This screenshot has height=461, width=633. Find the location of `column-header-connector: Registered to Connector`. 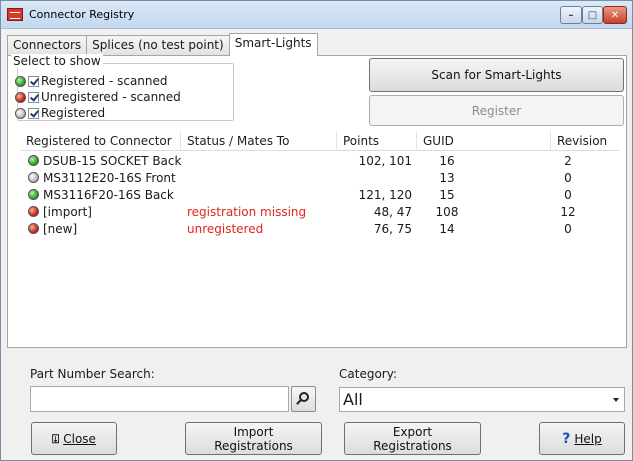

column-header-connector: Registered to Connector is located at coordinates (99, 141).